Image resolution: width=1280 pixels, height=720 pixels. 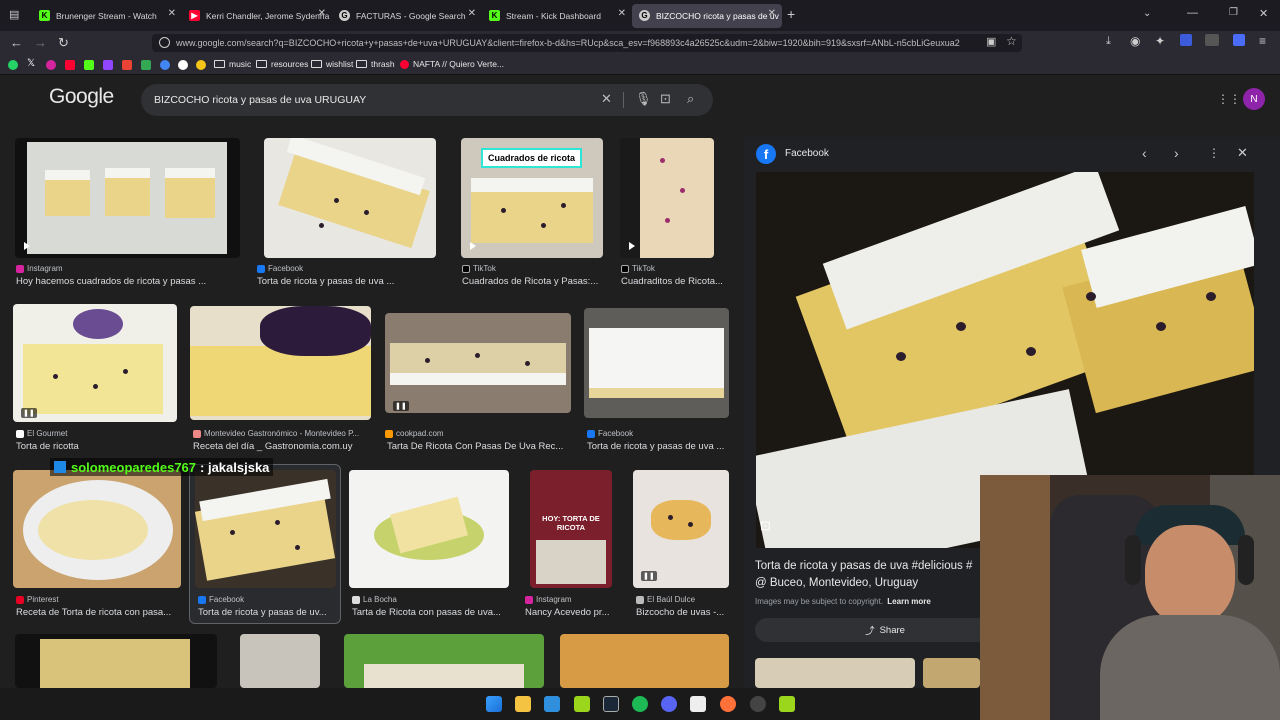 I want to click on search-input: BIZCOCHO ricota y pasas de uva URUGUAY, so click(x=260, y=100).